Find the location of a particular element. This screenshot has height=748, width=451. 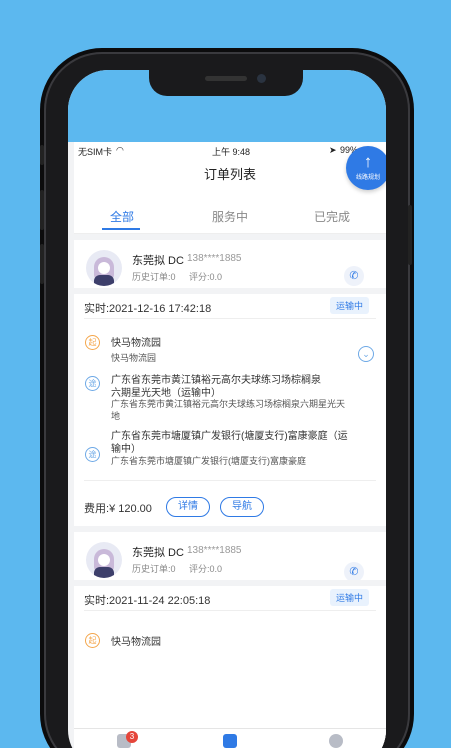

via2-subtitle: 广东省东莞市塘厦镇广发银行(塘厦支行)富康豪庭 is located at coordinates (208, 461).